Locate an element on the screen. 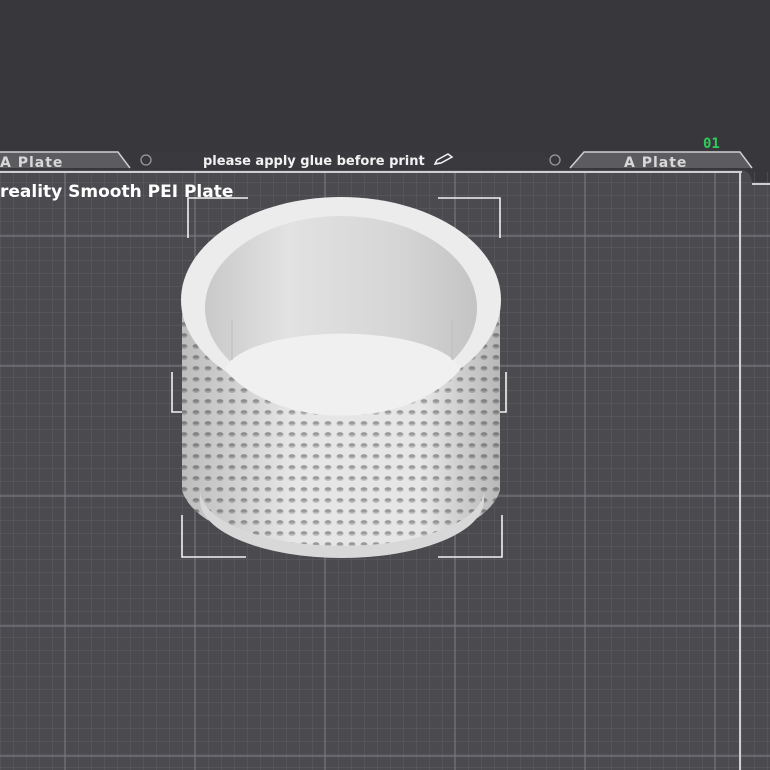  plate-notice: please apply glue before print is located at coordinates (329, 161).